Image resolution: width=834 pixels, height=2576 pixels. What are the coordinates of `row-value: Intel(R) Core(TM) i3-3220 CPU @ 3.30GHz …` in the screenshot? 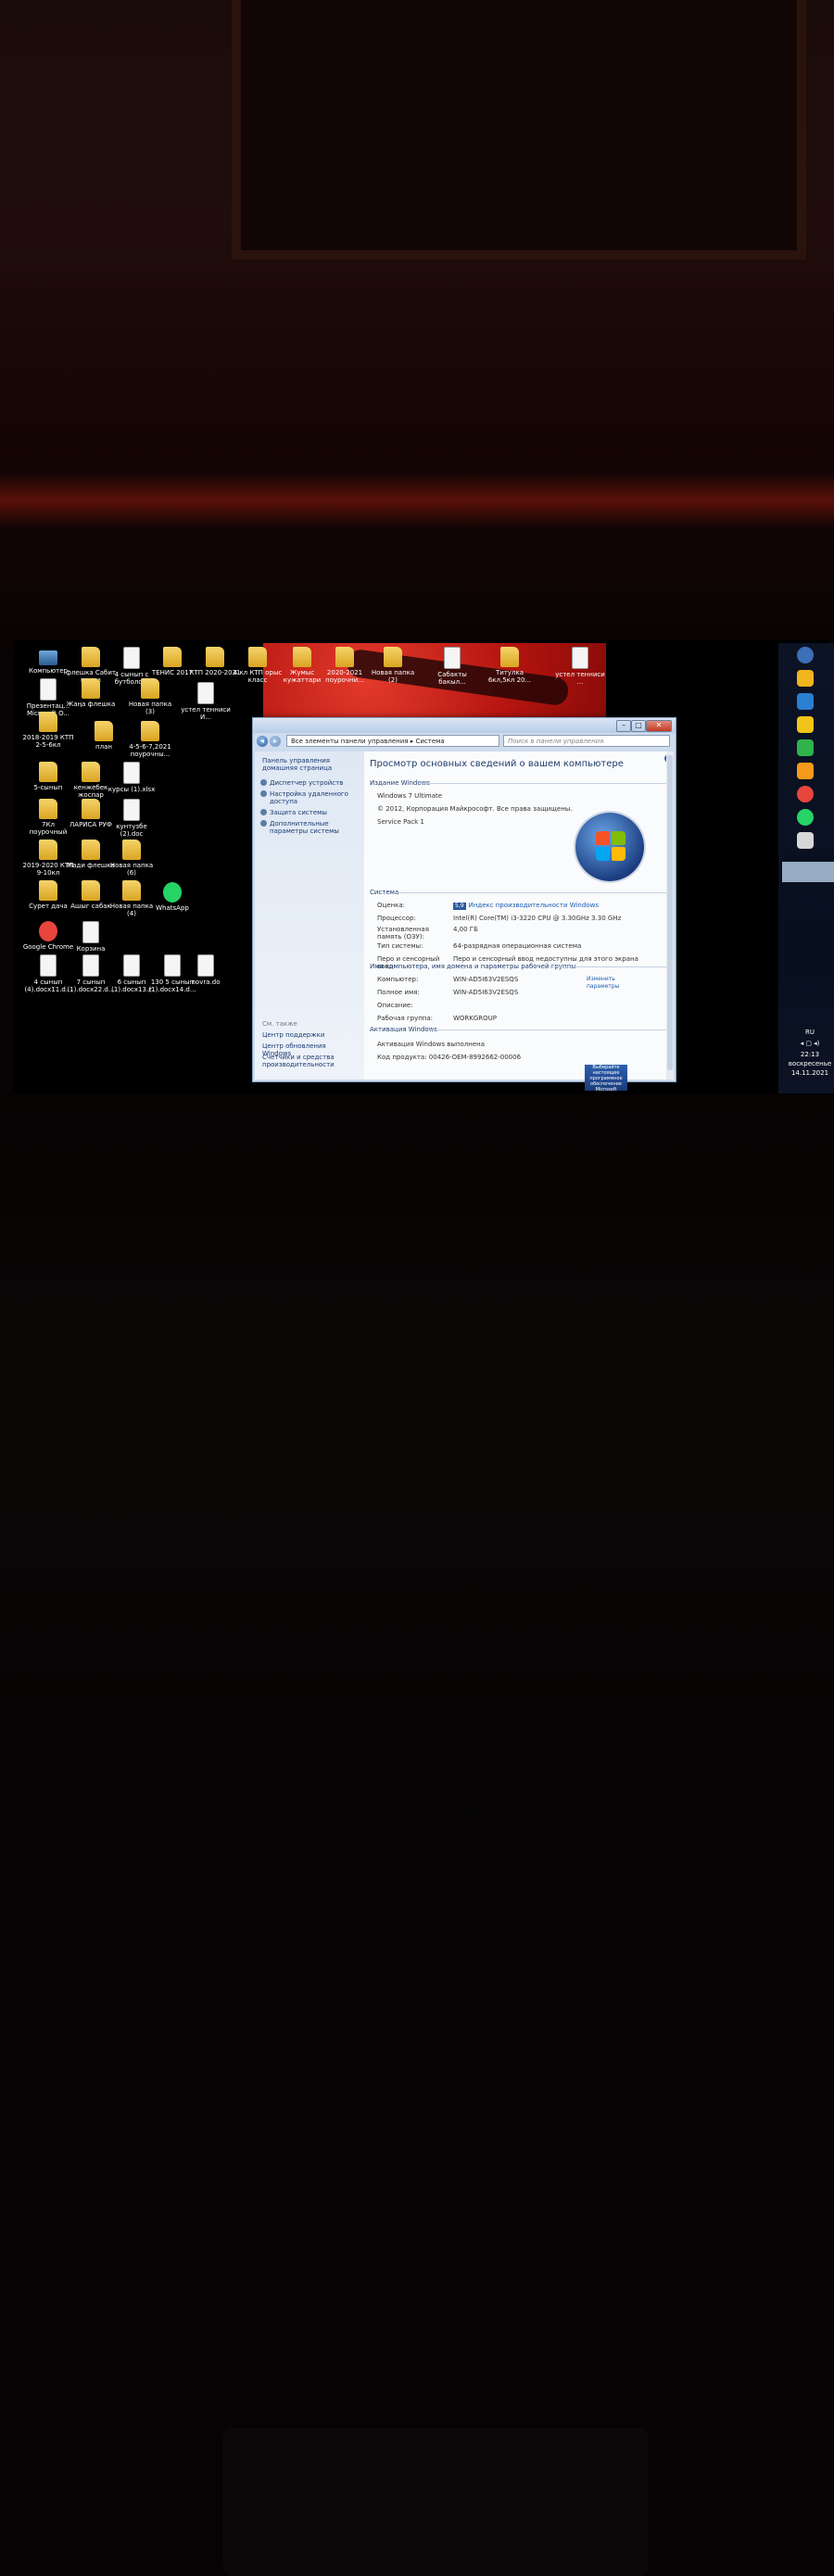 It's located at (537, 919).